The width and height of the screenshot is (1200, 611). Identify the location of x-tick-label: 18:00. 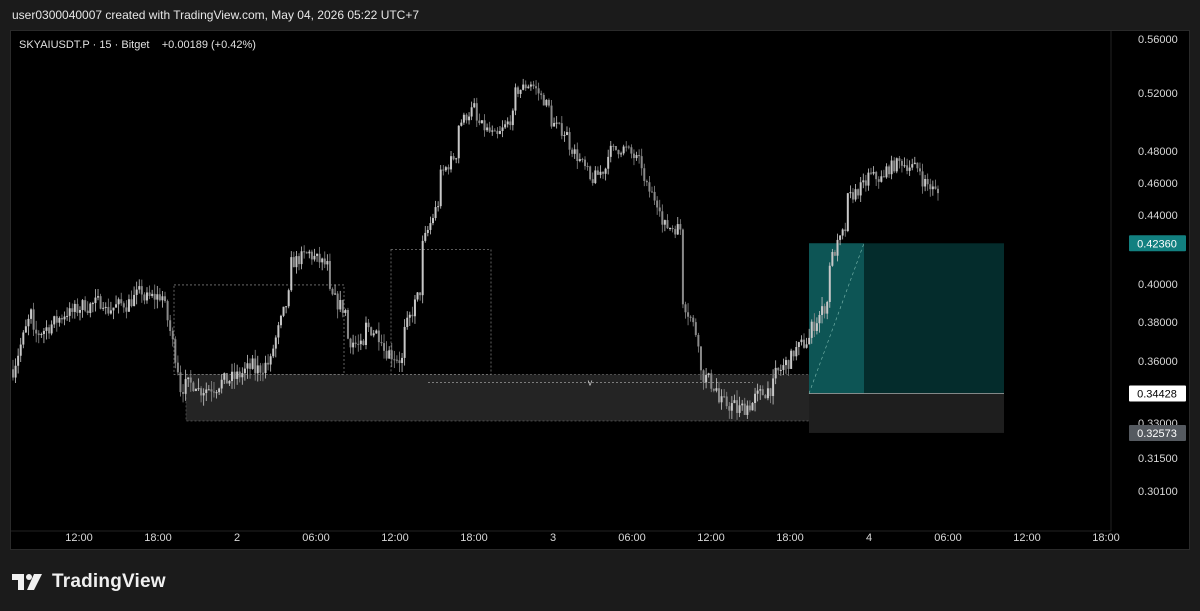
(1106, 538).